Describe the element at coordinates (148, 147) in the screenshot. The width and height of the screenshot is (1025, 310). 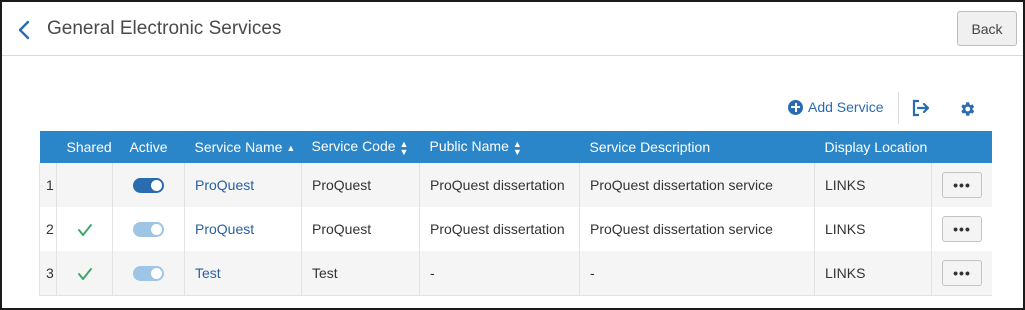
I see `header-active: Active` at that location.